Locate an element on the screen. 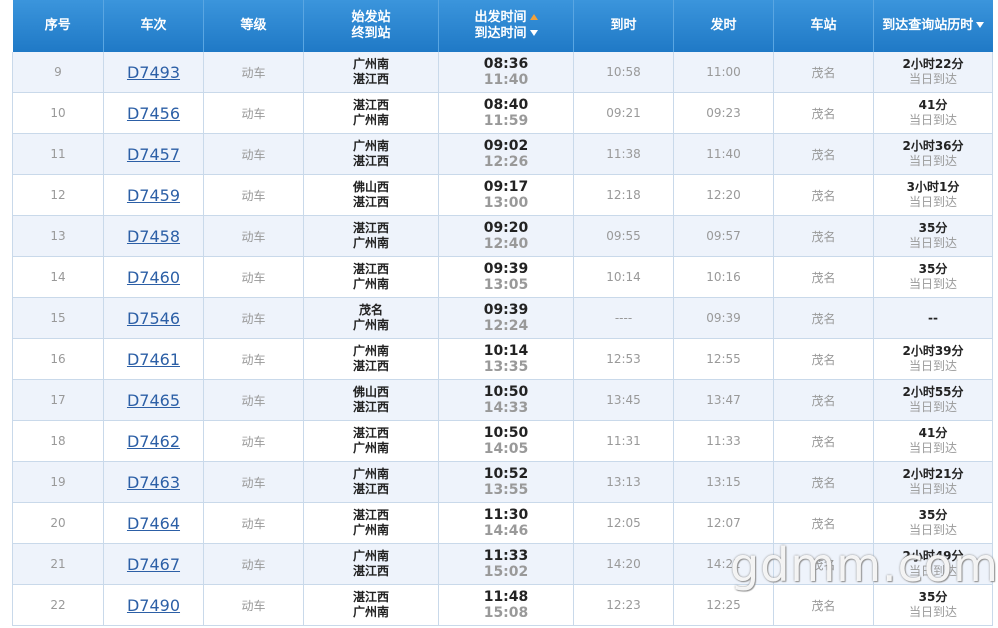  train-number-link: D7463 is located at coordinates (153, 482).